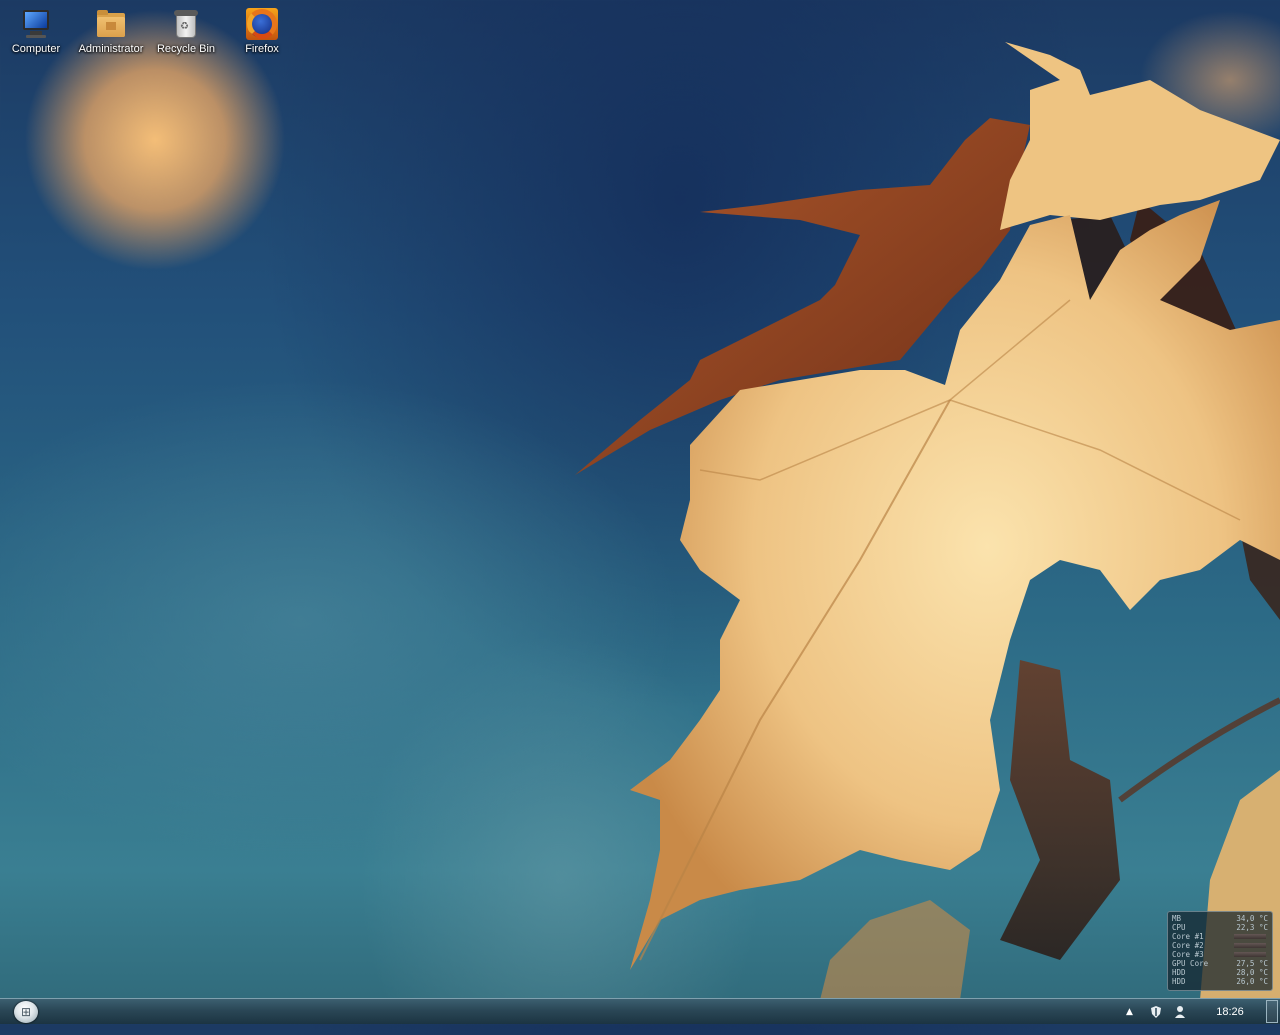  I want to click on gadget-row-gpu-core: GPU Core 27,5 °C, so click(1220, 963).